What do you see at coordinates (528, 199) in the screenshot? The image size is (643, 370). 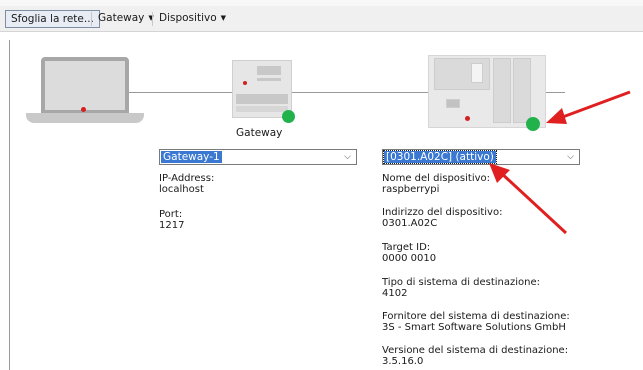 I see `arrow-to-device-select` at bounding box center [528, 199].